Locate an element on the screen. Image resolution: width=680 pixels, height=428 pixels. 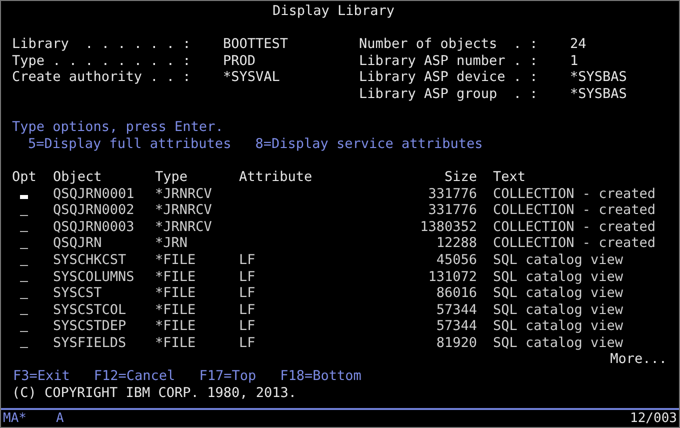
field-label: Number of objects . : is located at coordinates (448, 44).